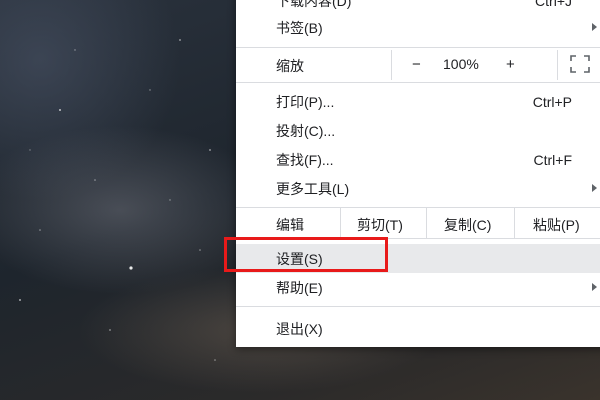 The width and height of the screenshot is (600, 400). What do you see at coordinates (299, 27) in the screenshot?
I see `menu-item-label: 书签(B)` at bounding box center [299, 27].